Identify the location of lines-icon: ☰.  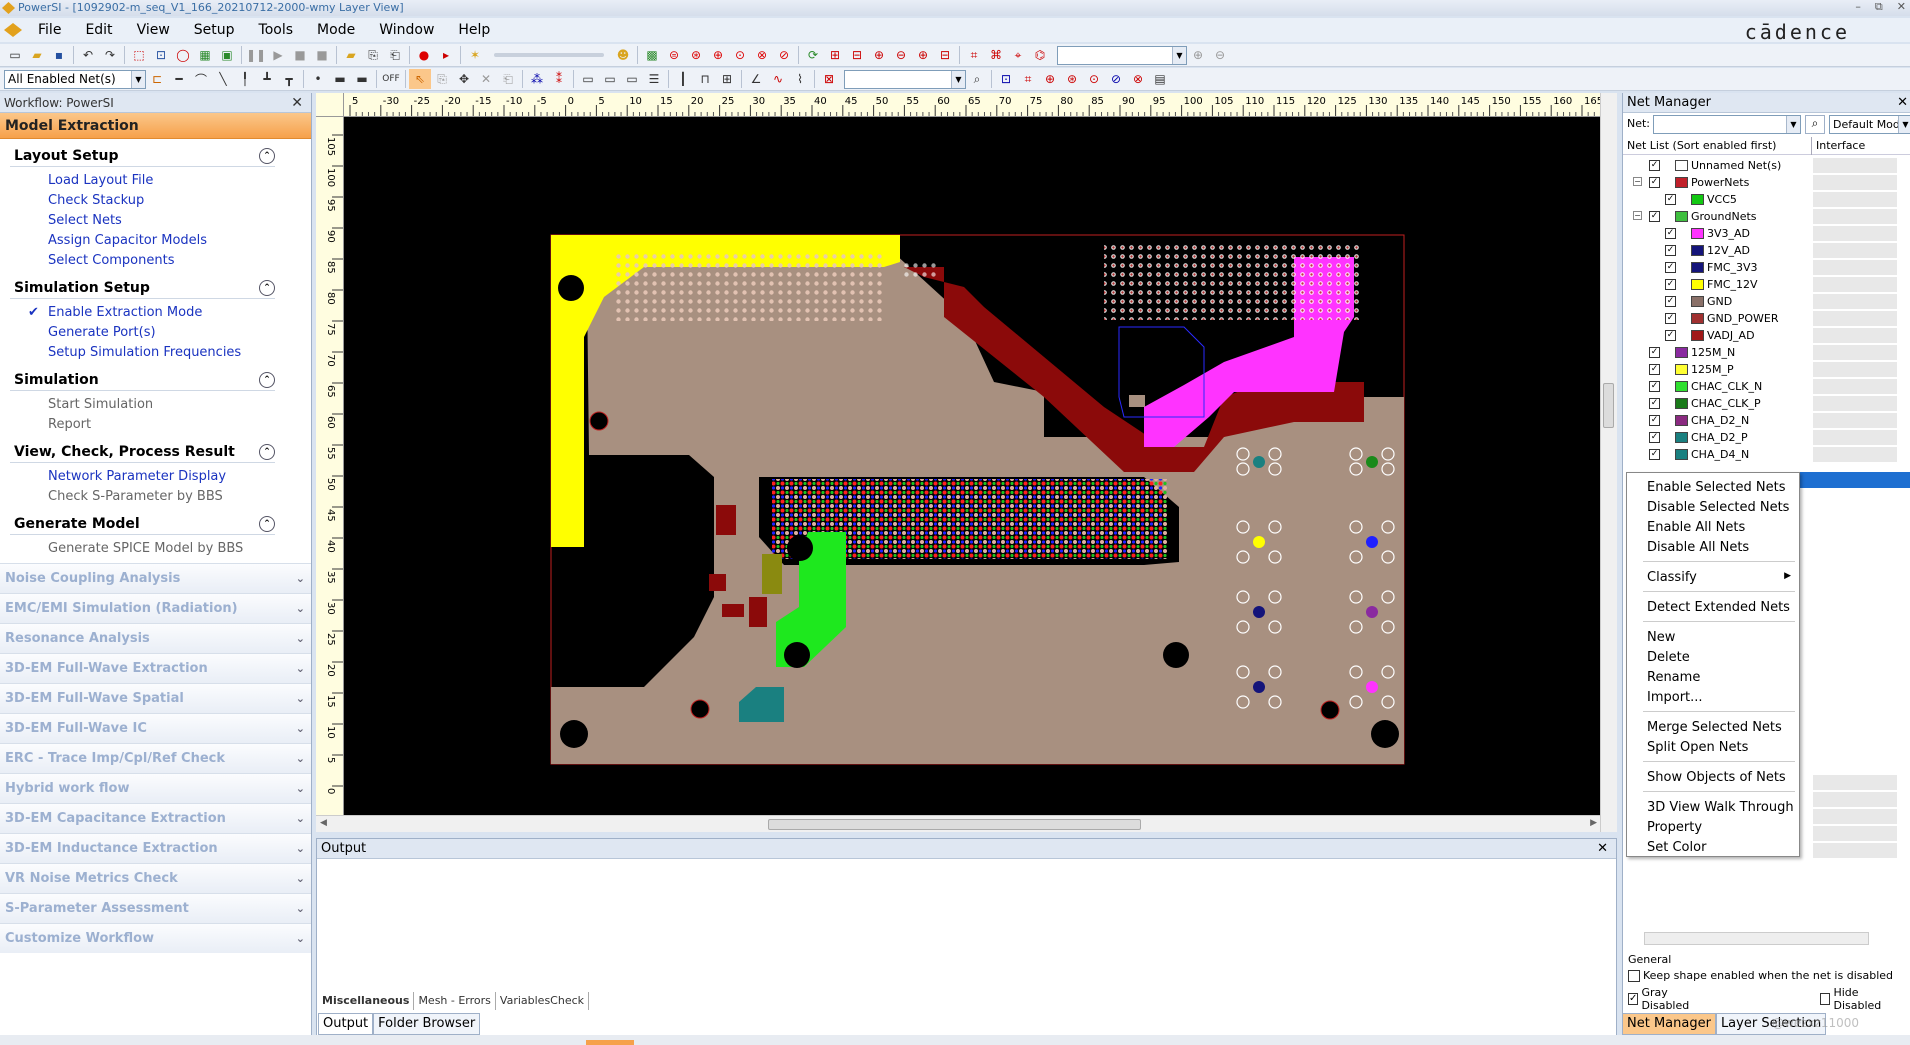
(654, 79).